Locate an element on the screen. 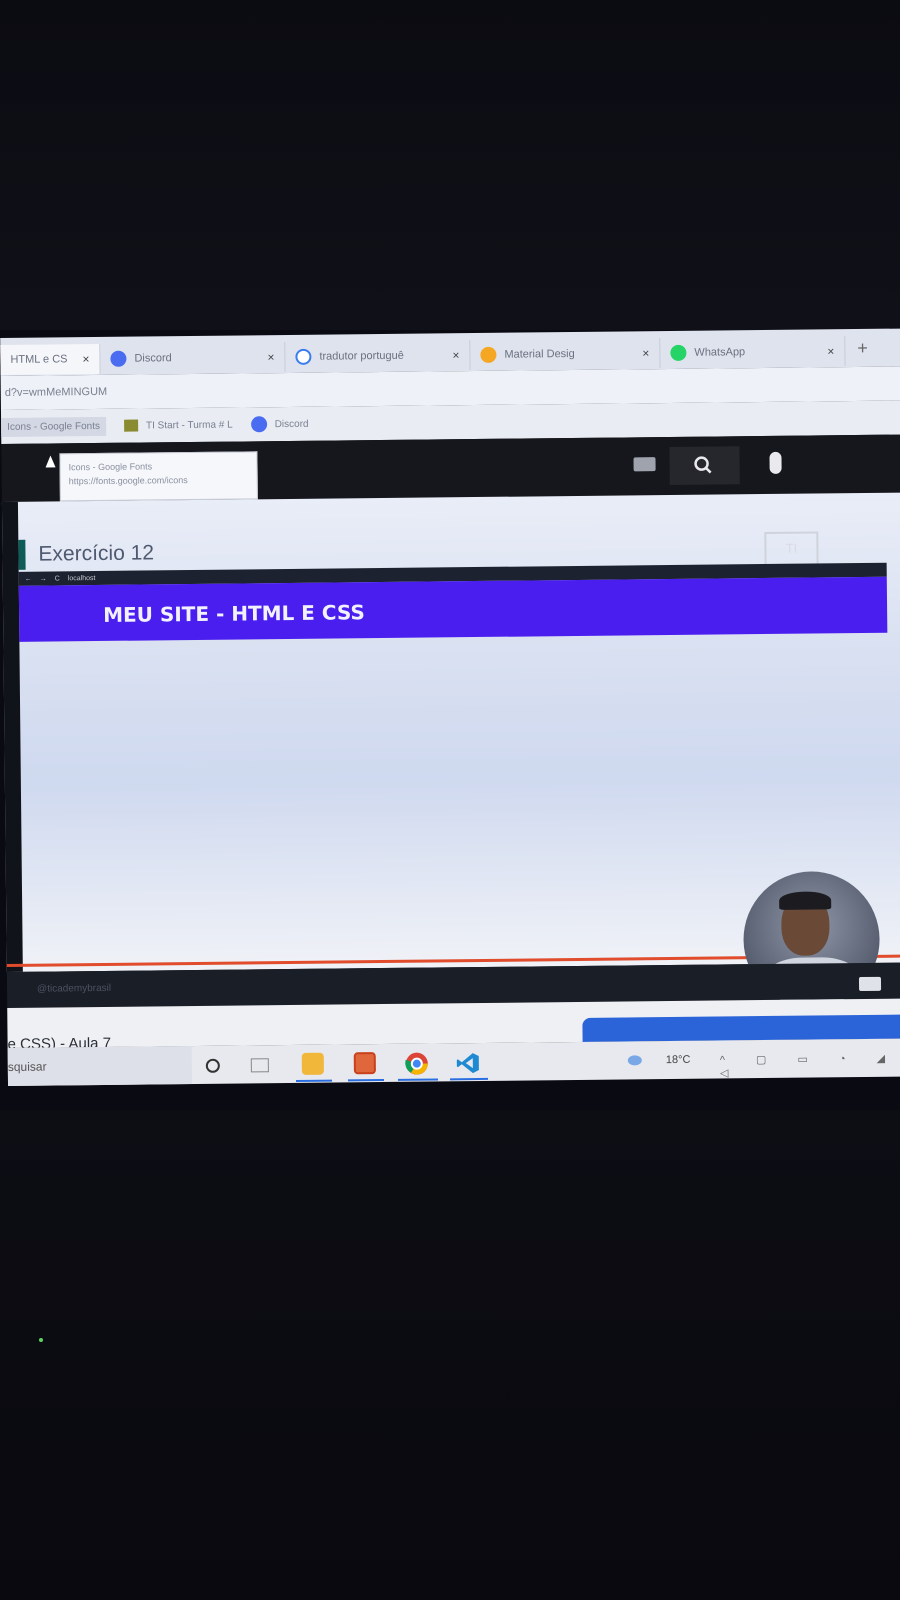 The width and height of the screenshot is (900, 1600). tab-youtube: HTML e CS × is located at coordinates (50, 359).